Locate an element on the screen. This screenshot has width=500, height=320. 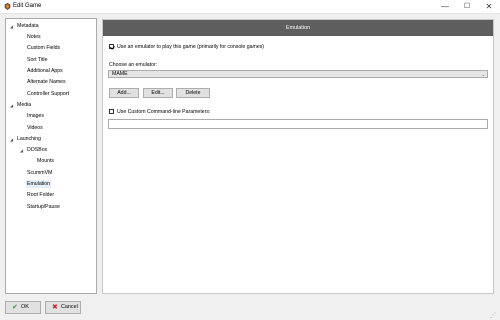
choose-emulator-label: Choose an emulator: is located at coordinates (133, 65).